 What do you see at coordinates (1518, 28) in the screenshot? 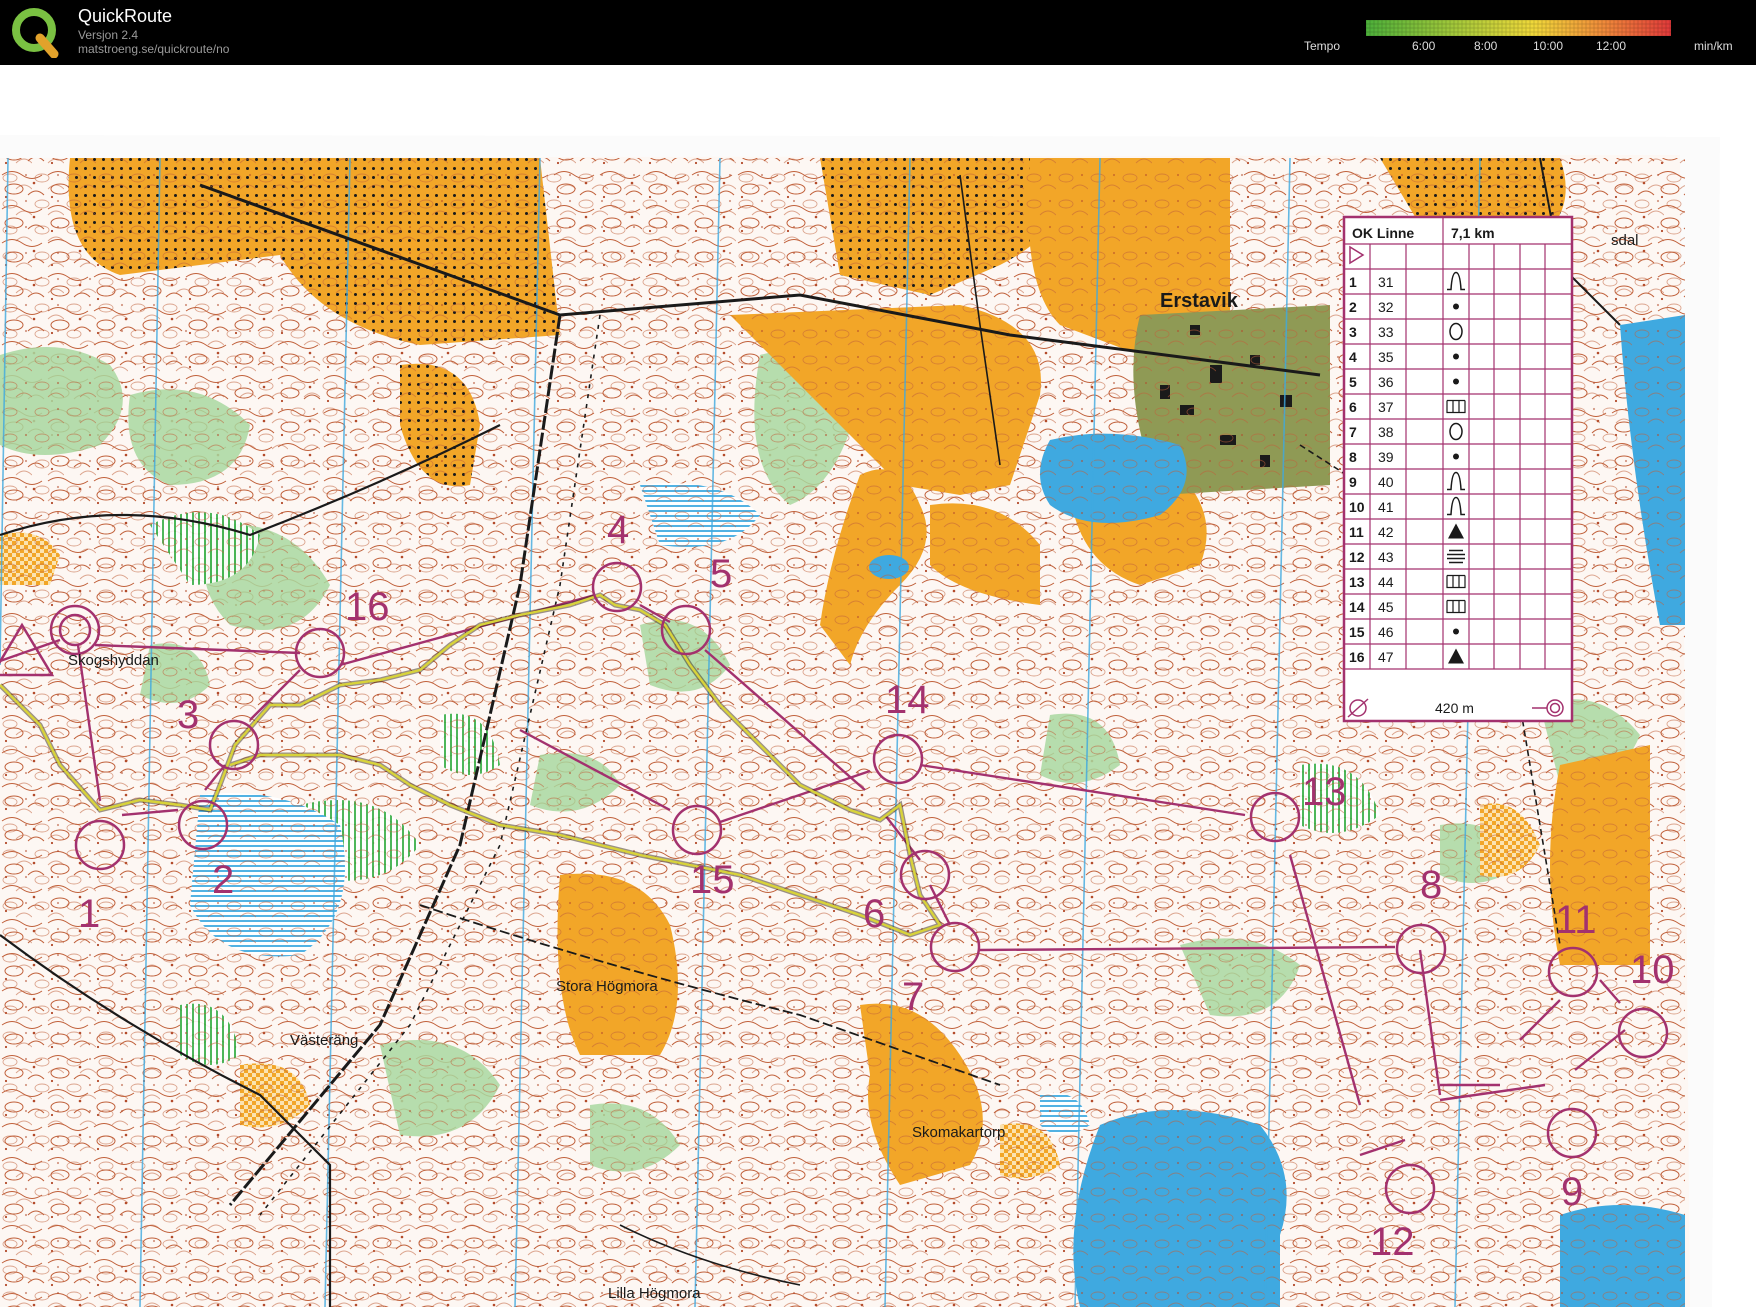
I see `tempo-color-scale` at bounding box center [1518, 28].